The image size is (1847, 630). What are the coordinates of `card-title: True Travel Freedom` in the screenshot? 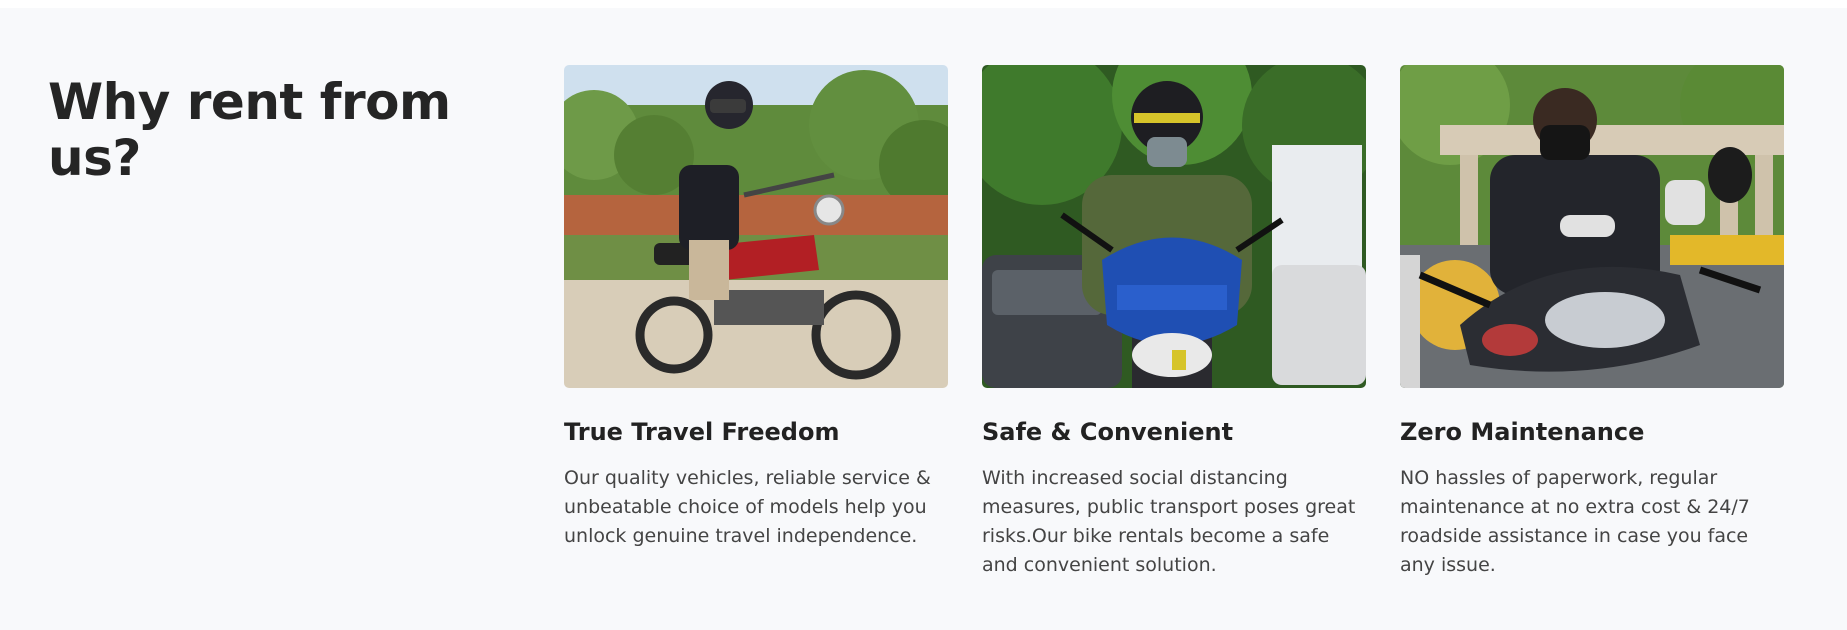 It's located at (702, 432).